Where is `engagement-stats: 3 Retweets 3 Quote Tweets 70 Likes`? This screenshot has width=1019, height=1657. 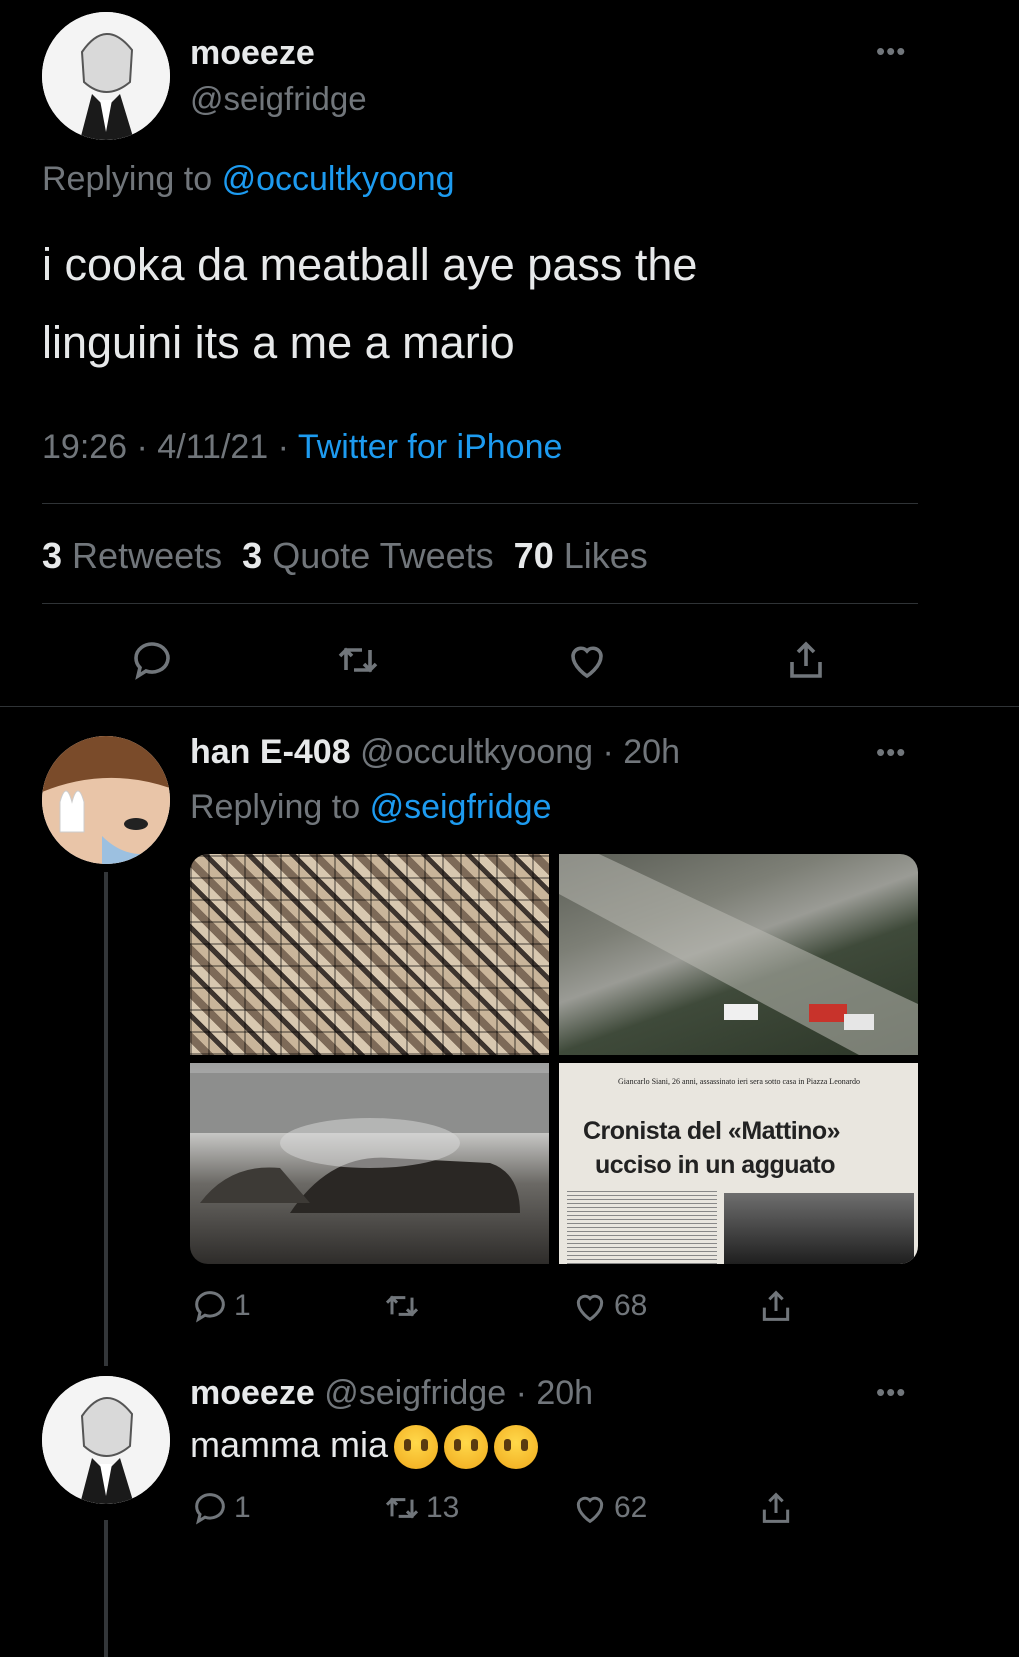 engagement-stats: 3 Retweets 3 Quote Tweets 70 Likes is located at coordinates (345, 556).